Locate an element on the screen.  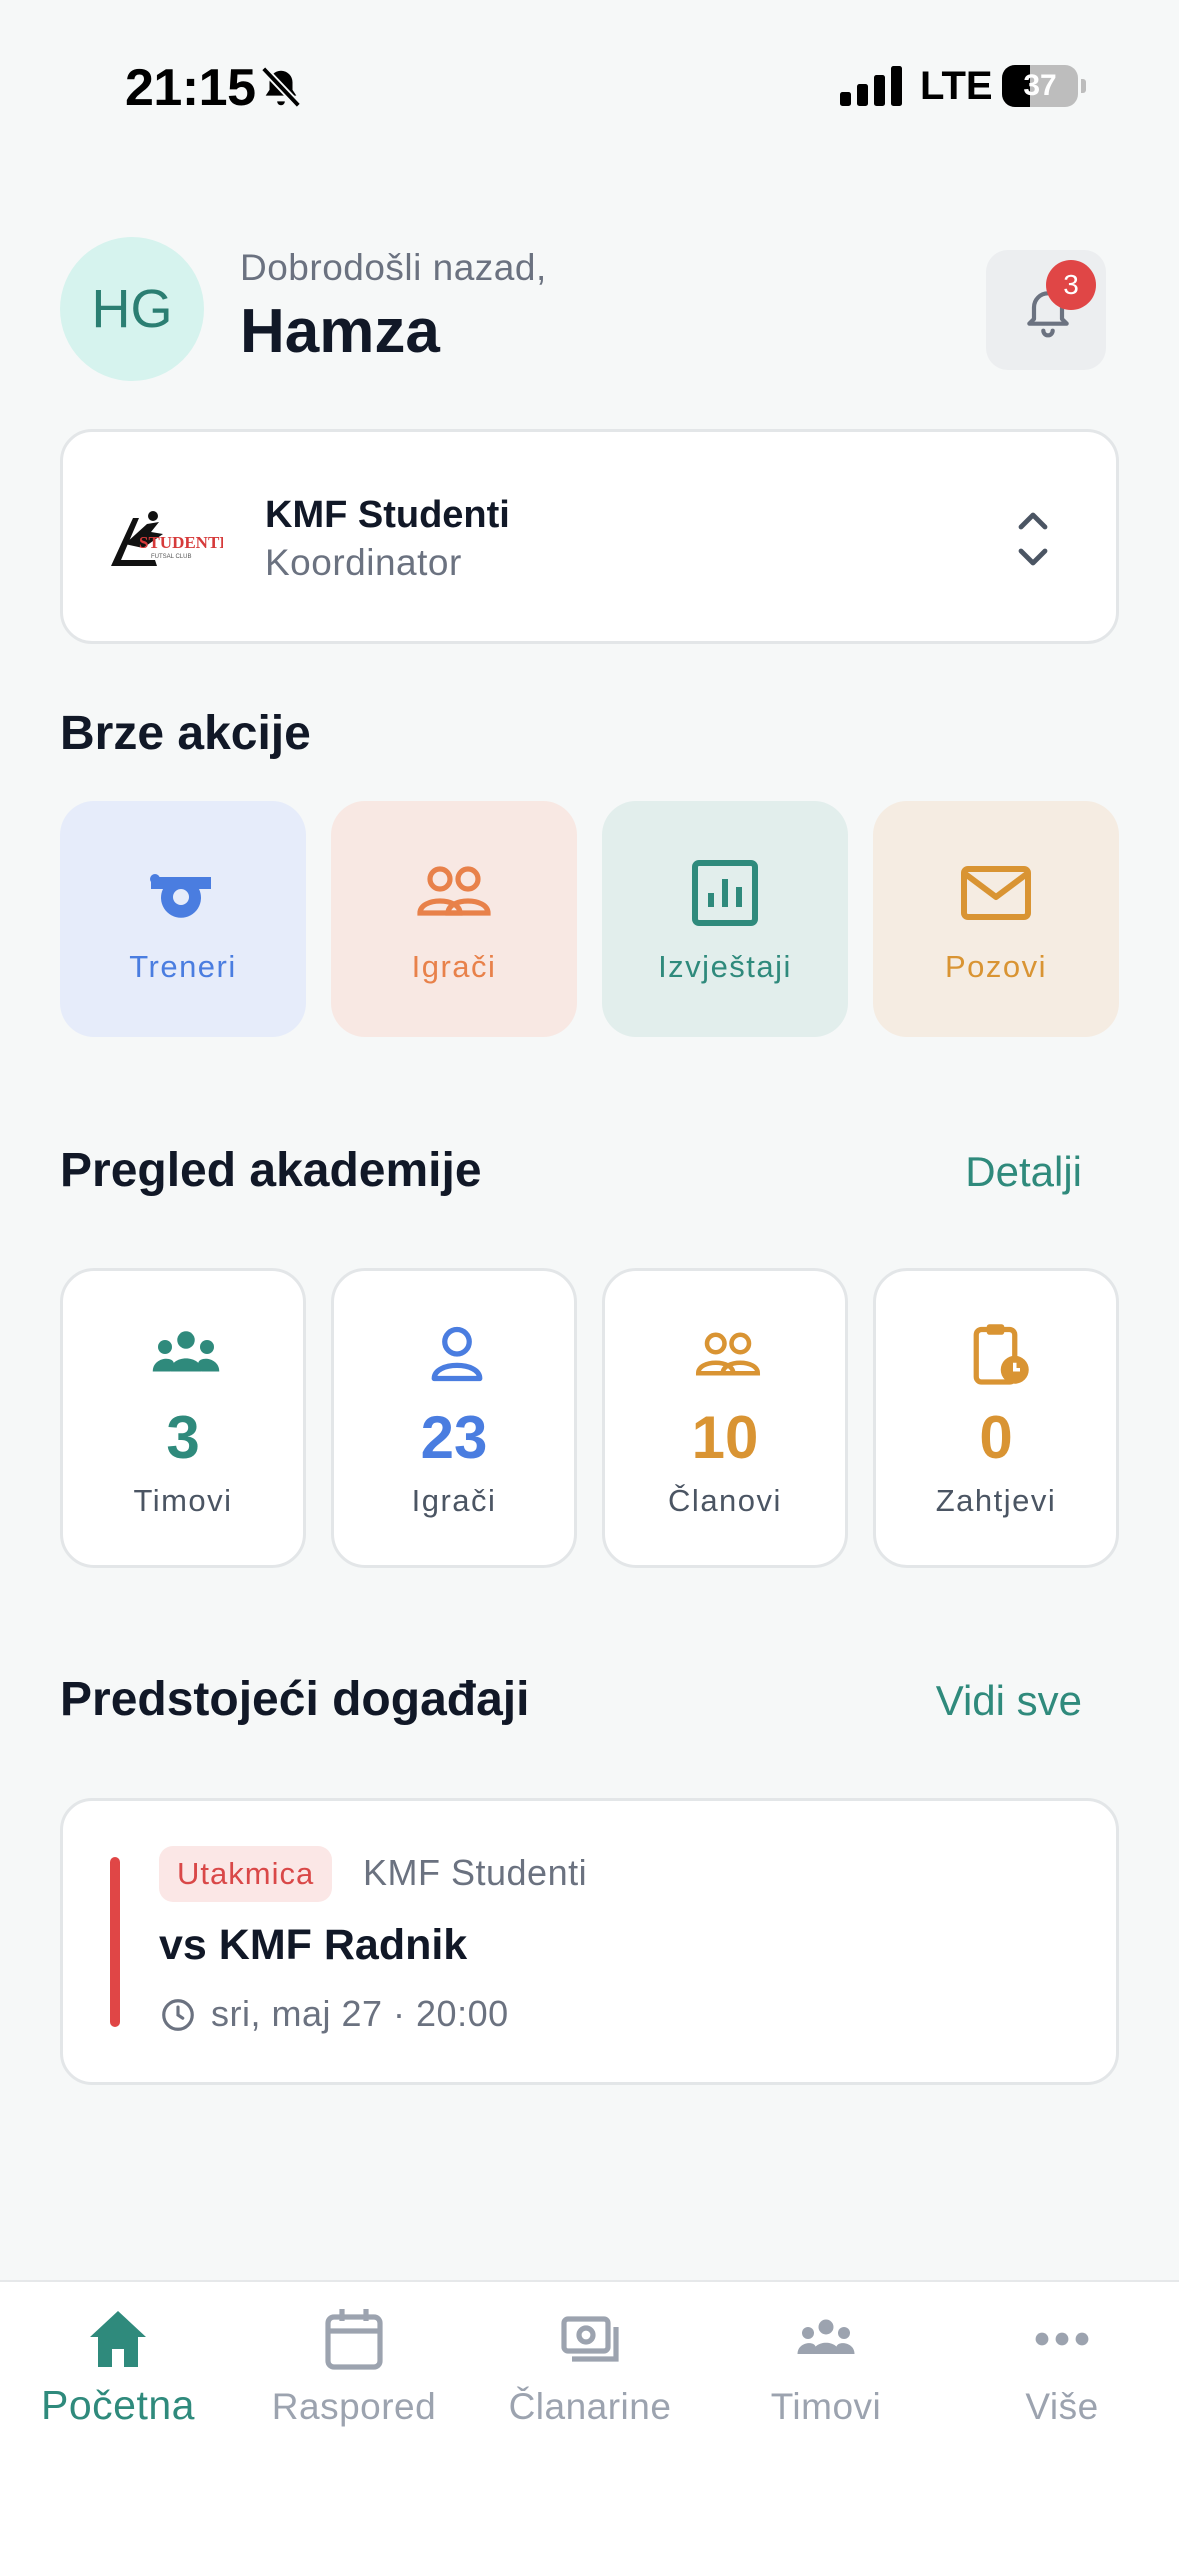
quick-action-label: Pozovi is located at coordinates (996, 966).